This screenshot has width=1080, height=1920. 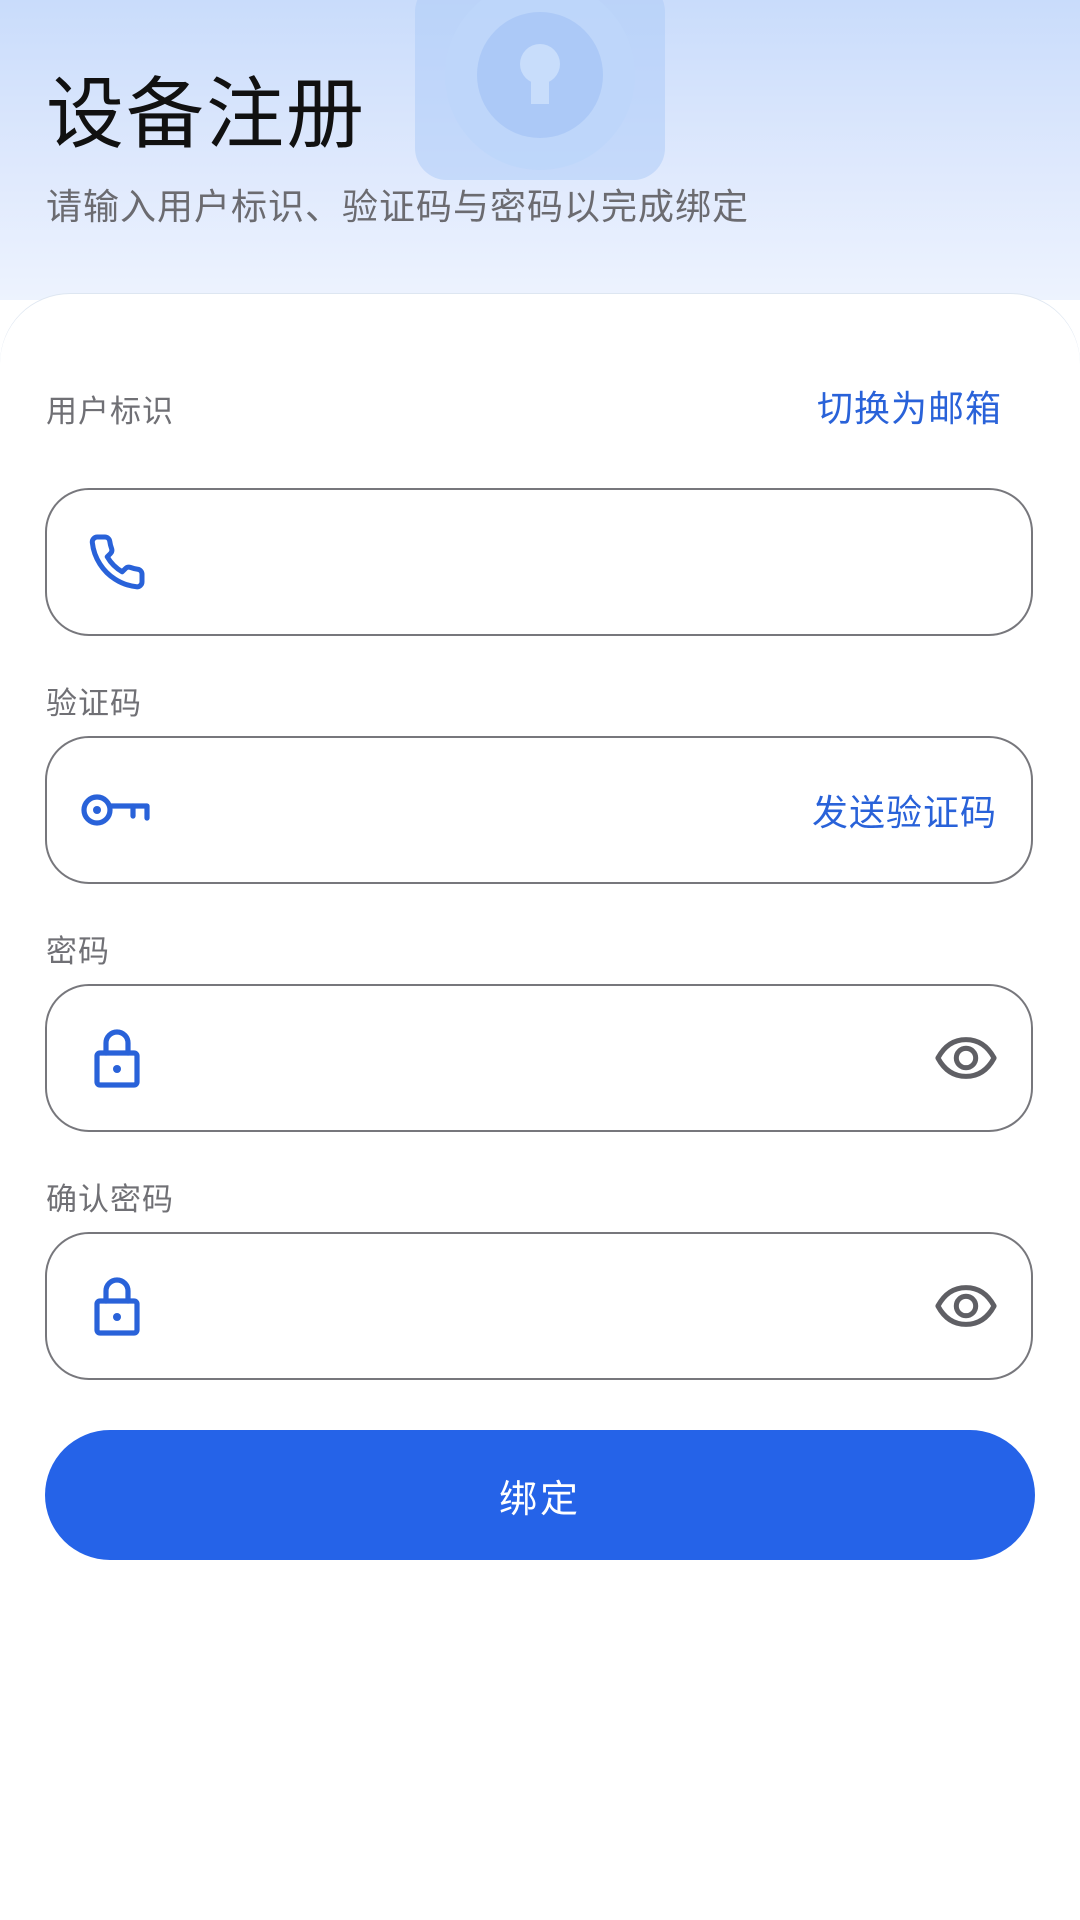 I want to click on header-lock-ring, so click(x=540, y=85).